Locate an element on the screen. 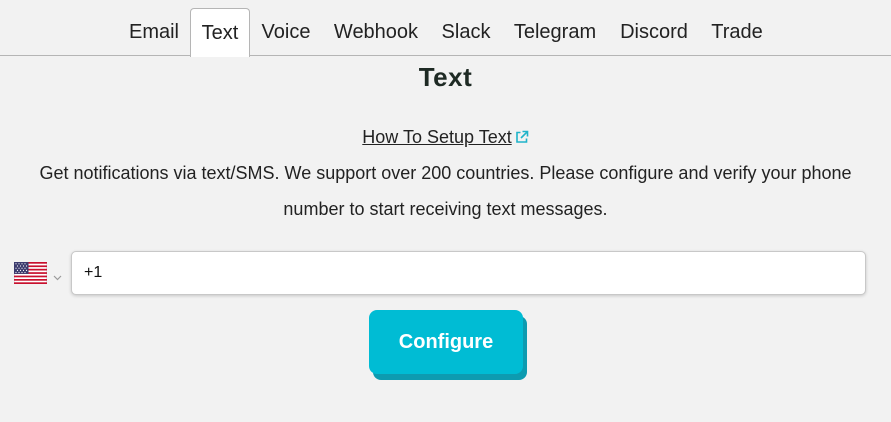  tab-discord: Discord is located at coordinates (654, 32).